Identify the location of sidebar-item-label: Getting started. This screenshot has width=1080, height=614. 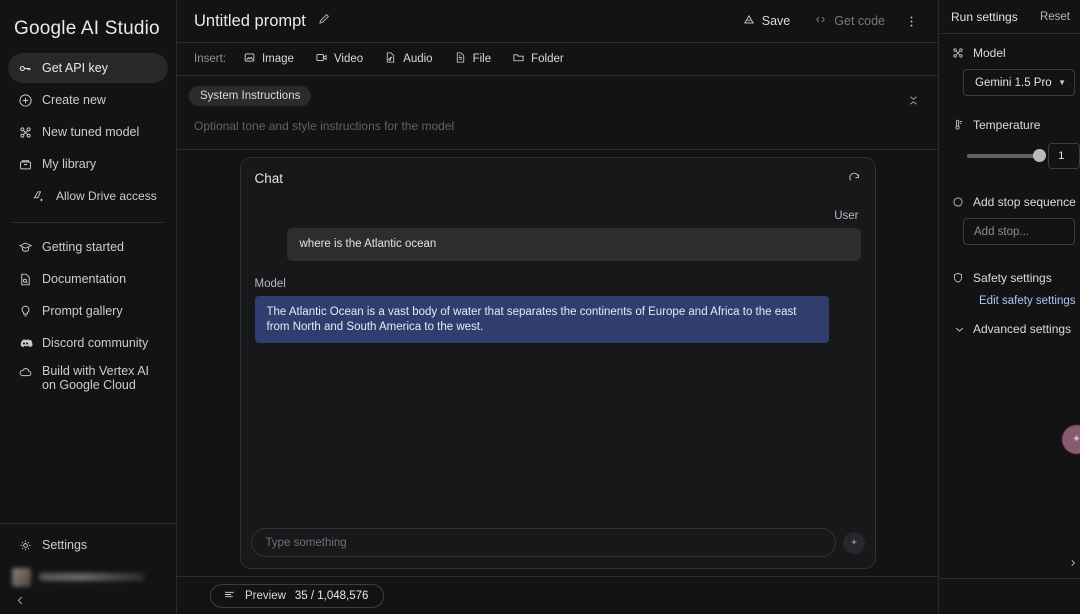
(83, 247).